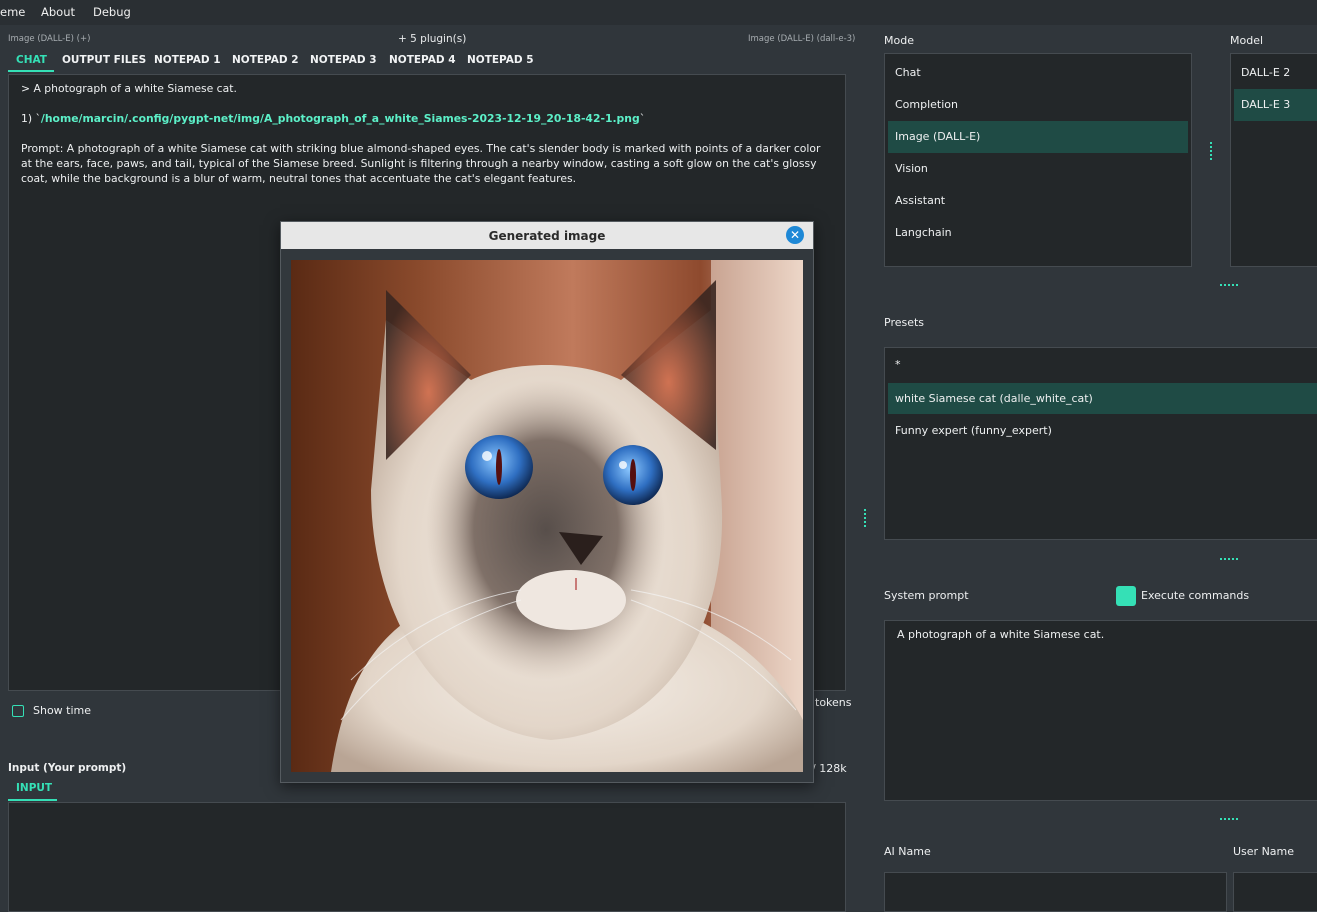 This screenshot has width=1317, height=912. I want to click on vertical-splitter, so click(865, 518).